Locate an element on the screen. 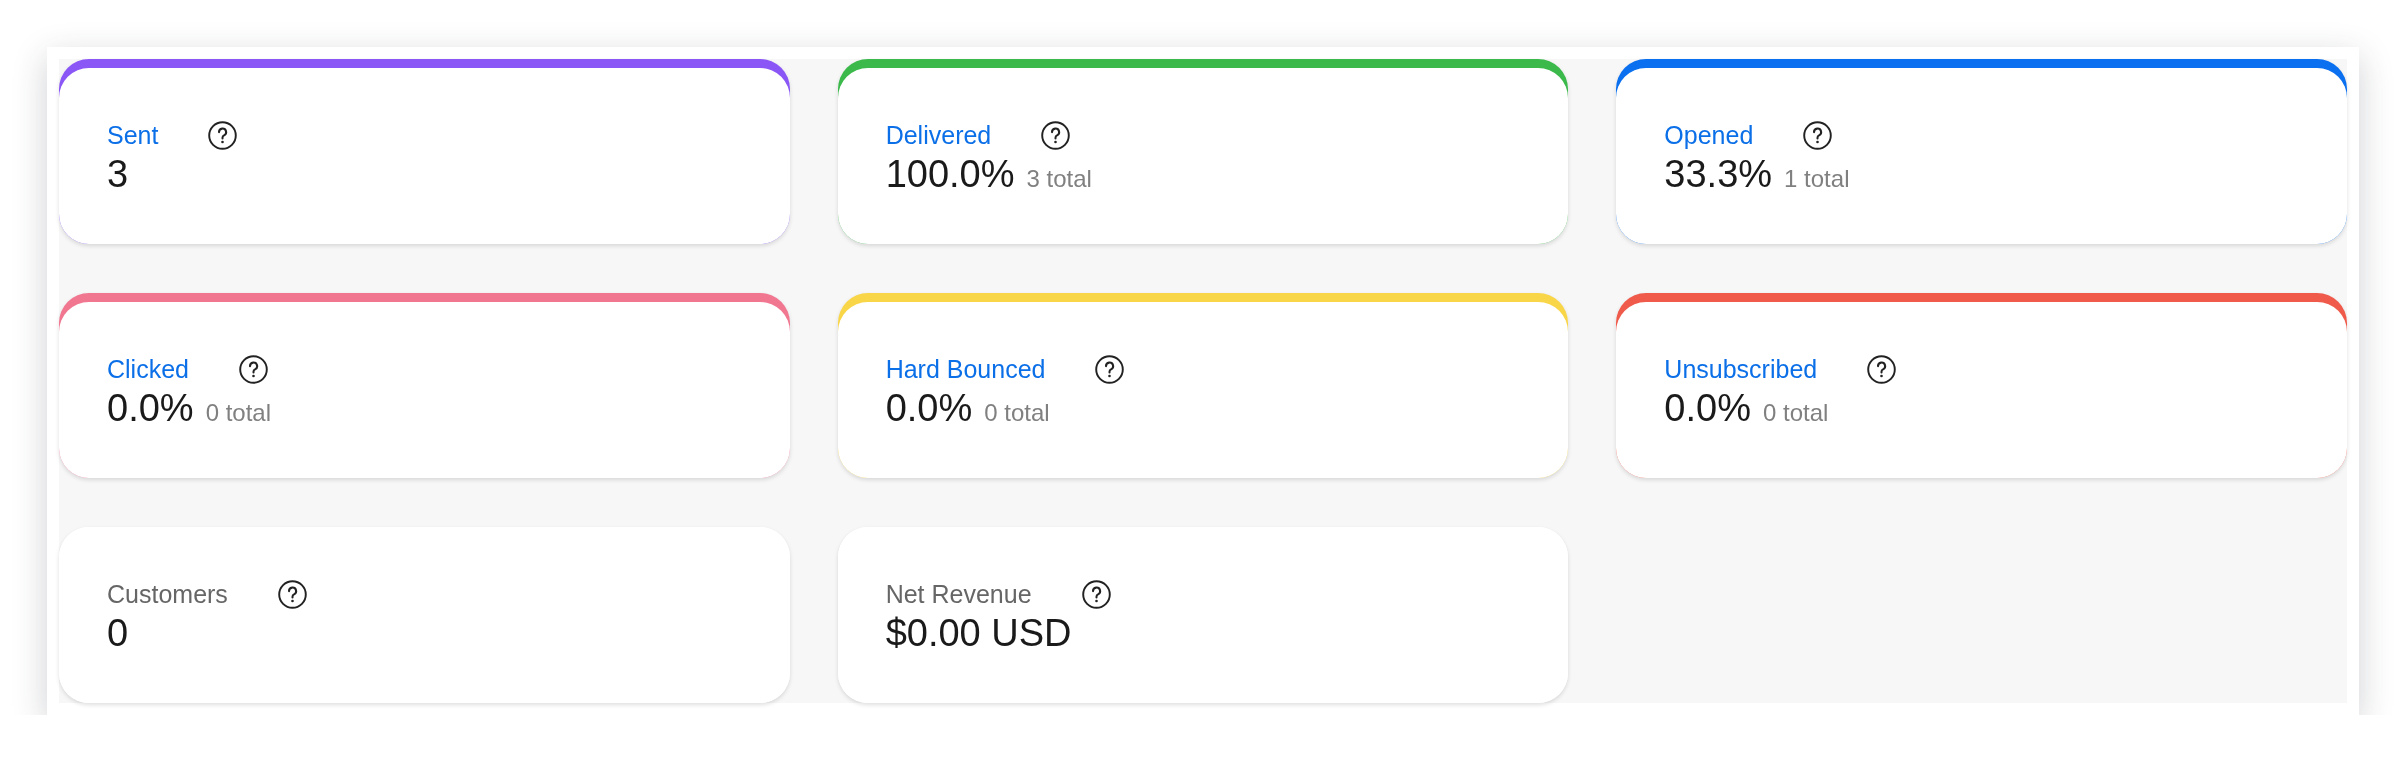 The image size is (2406, 762). metric-link: Clicked is located at coordinates (148, 369).